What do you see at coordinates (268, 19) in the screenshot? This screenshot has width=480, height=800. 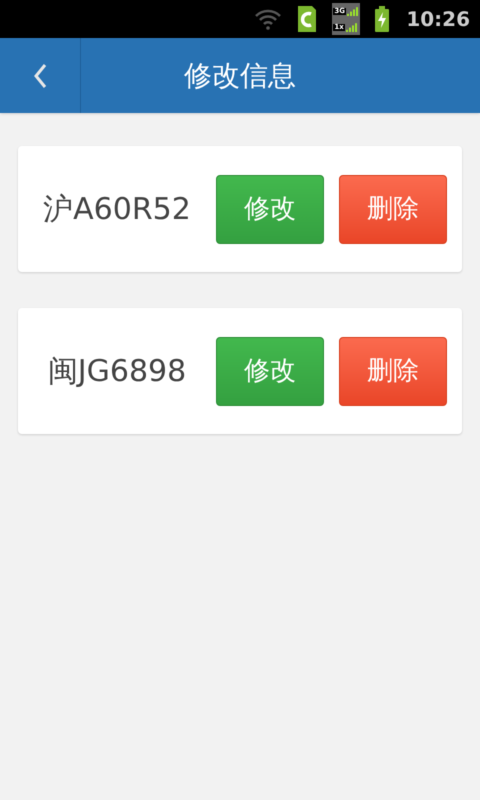 I see `wifi-icon` at bounding box center [268, 19].